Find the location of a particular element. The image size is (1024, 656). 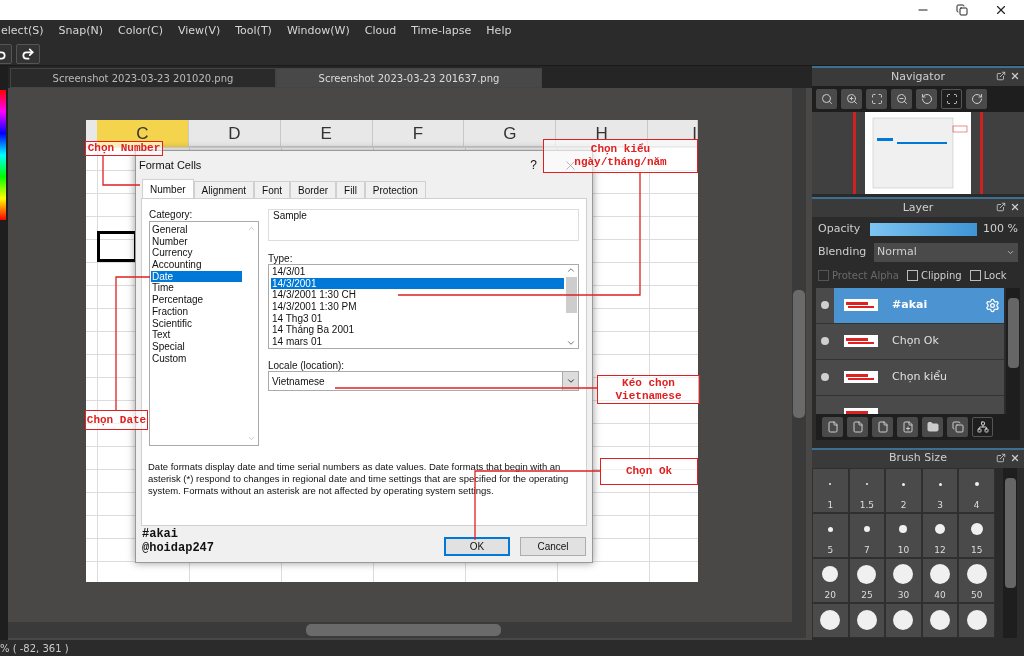

menu-item: Time-lapse is located at coordinates (441, 31).